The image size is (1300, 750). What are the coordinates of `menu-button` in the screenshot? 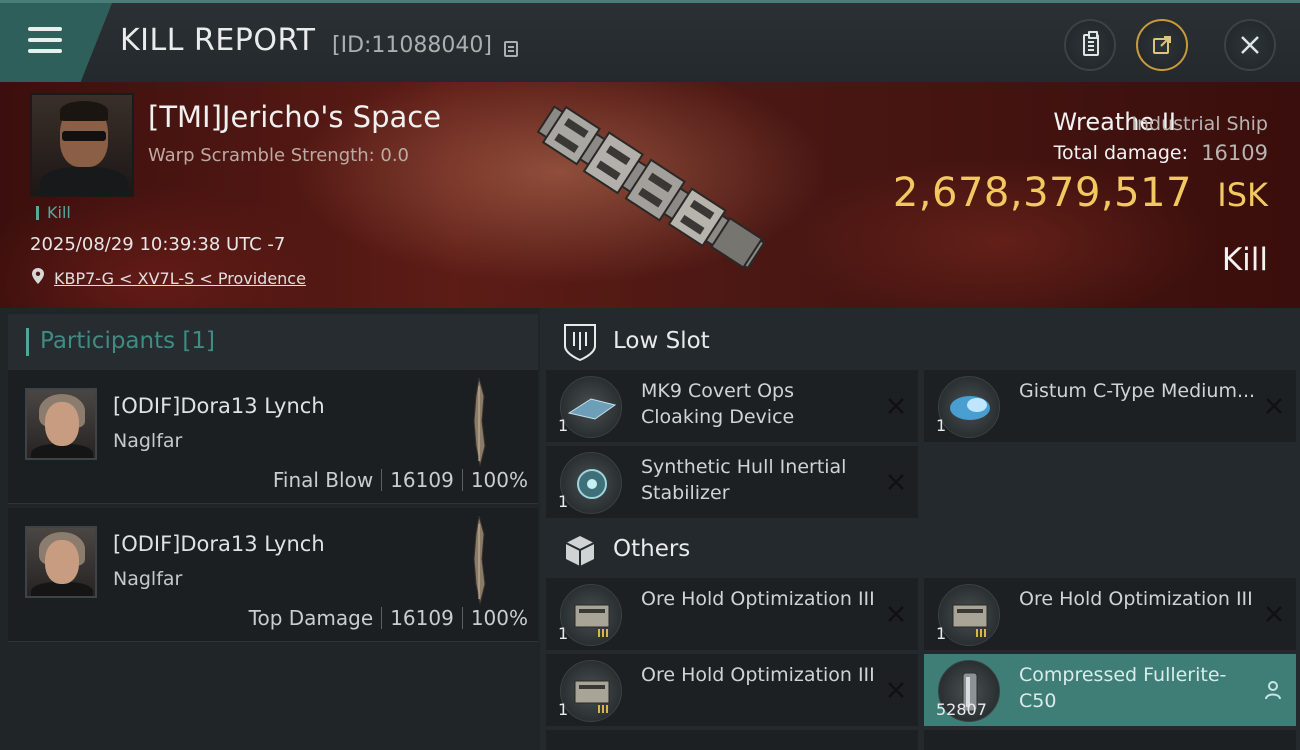 It's located at (56, 42).